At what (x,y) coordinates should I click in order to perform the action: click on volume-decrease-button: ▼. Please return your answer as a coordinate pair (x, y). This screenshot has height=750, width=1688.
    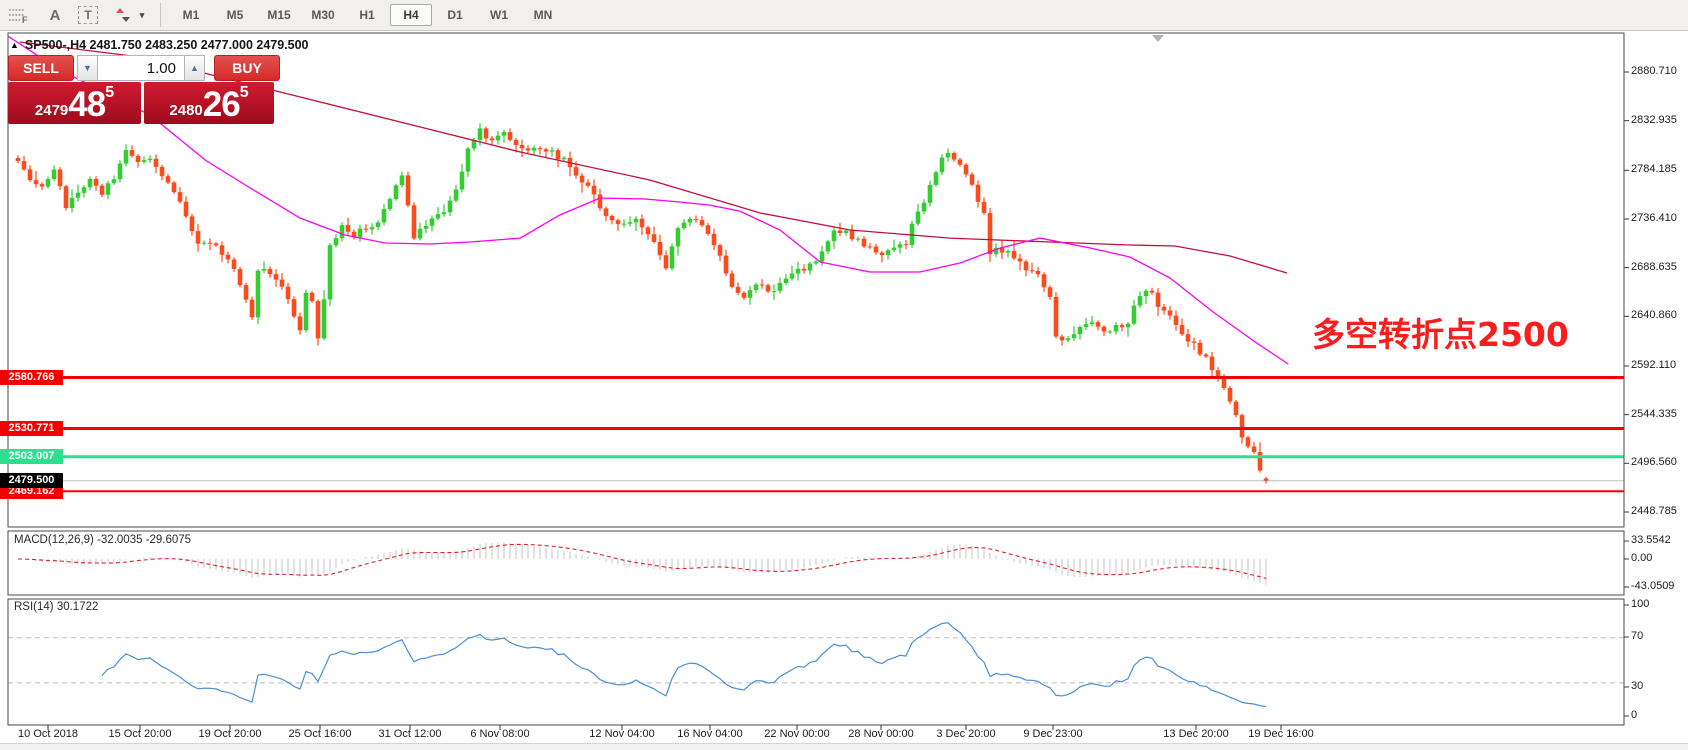
    Looking at the image, I should click on (87, 68).